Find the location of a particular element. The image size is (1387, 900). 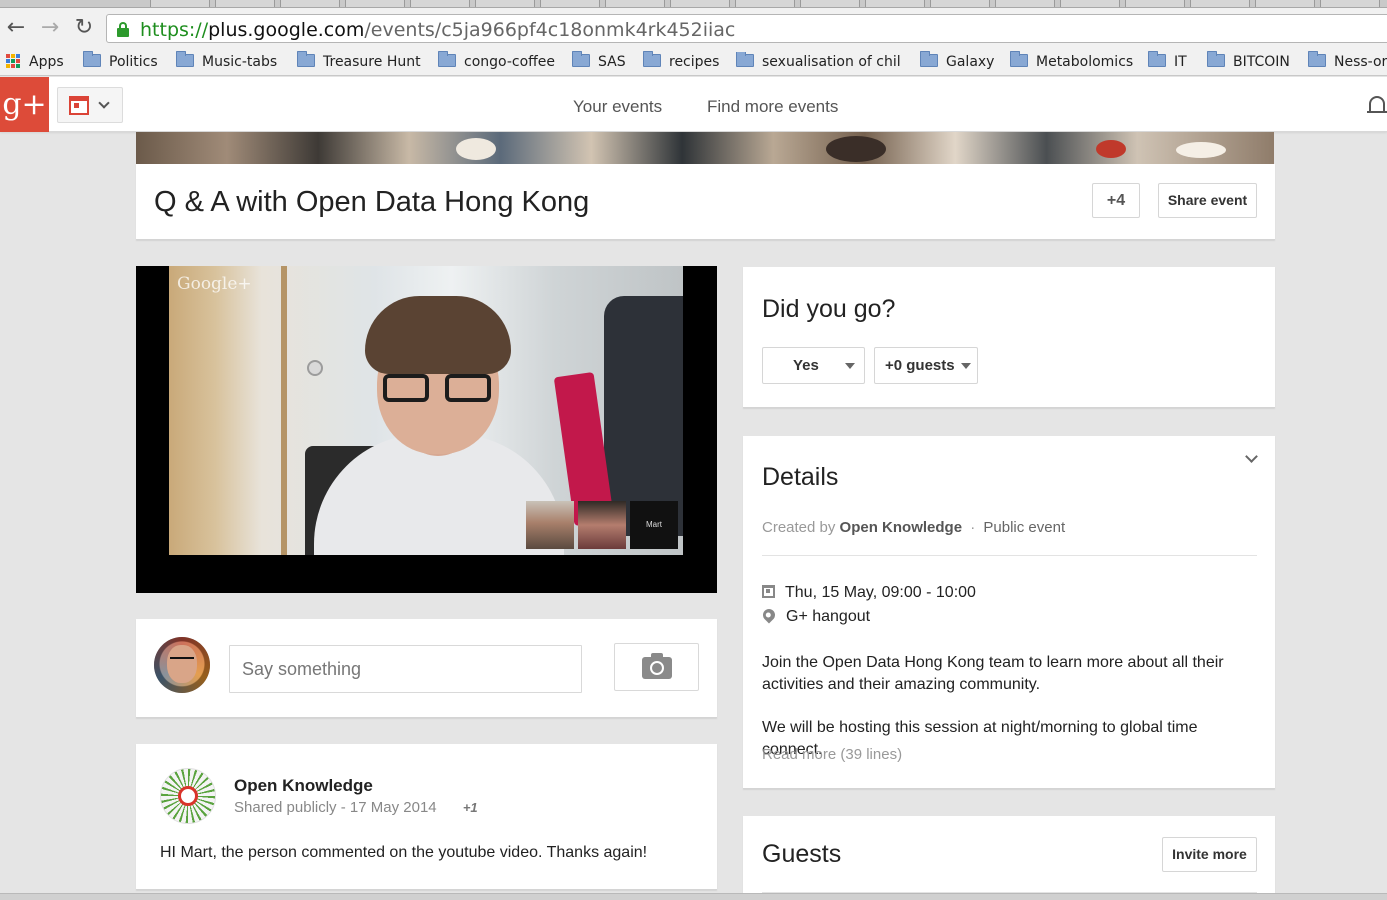

say-something-input is located at coordinates (405, 669).